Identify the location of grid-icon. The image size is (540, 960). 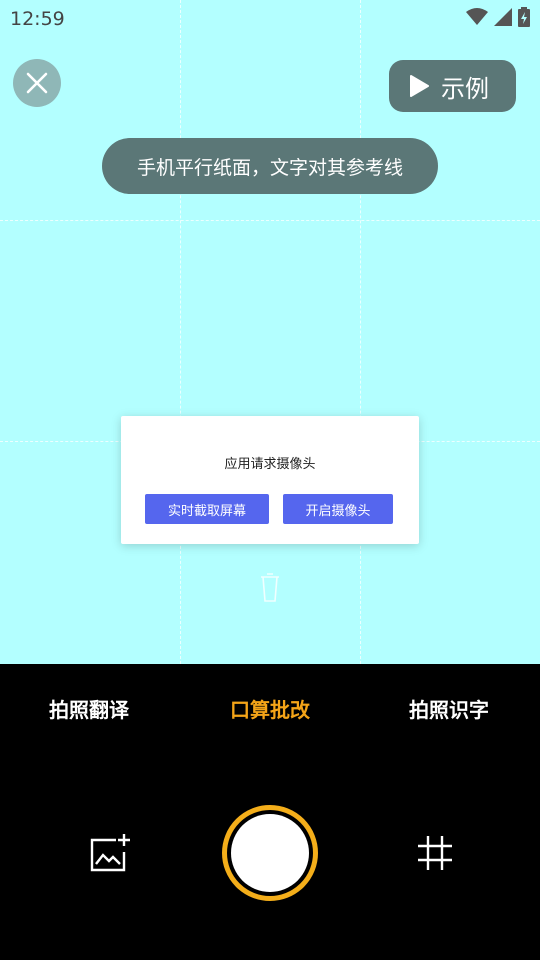
(435, 853).